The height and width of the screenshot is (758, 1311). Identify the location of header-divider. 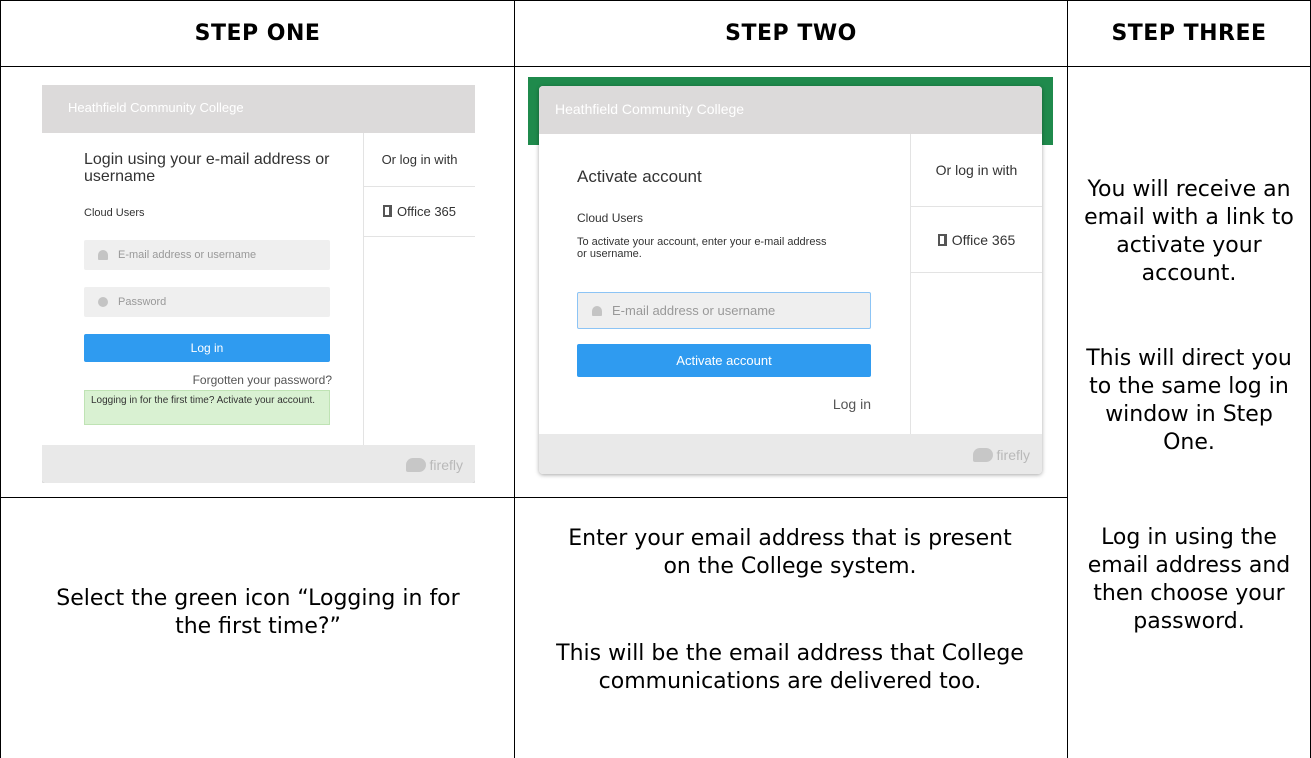
(655, 66).